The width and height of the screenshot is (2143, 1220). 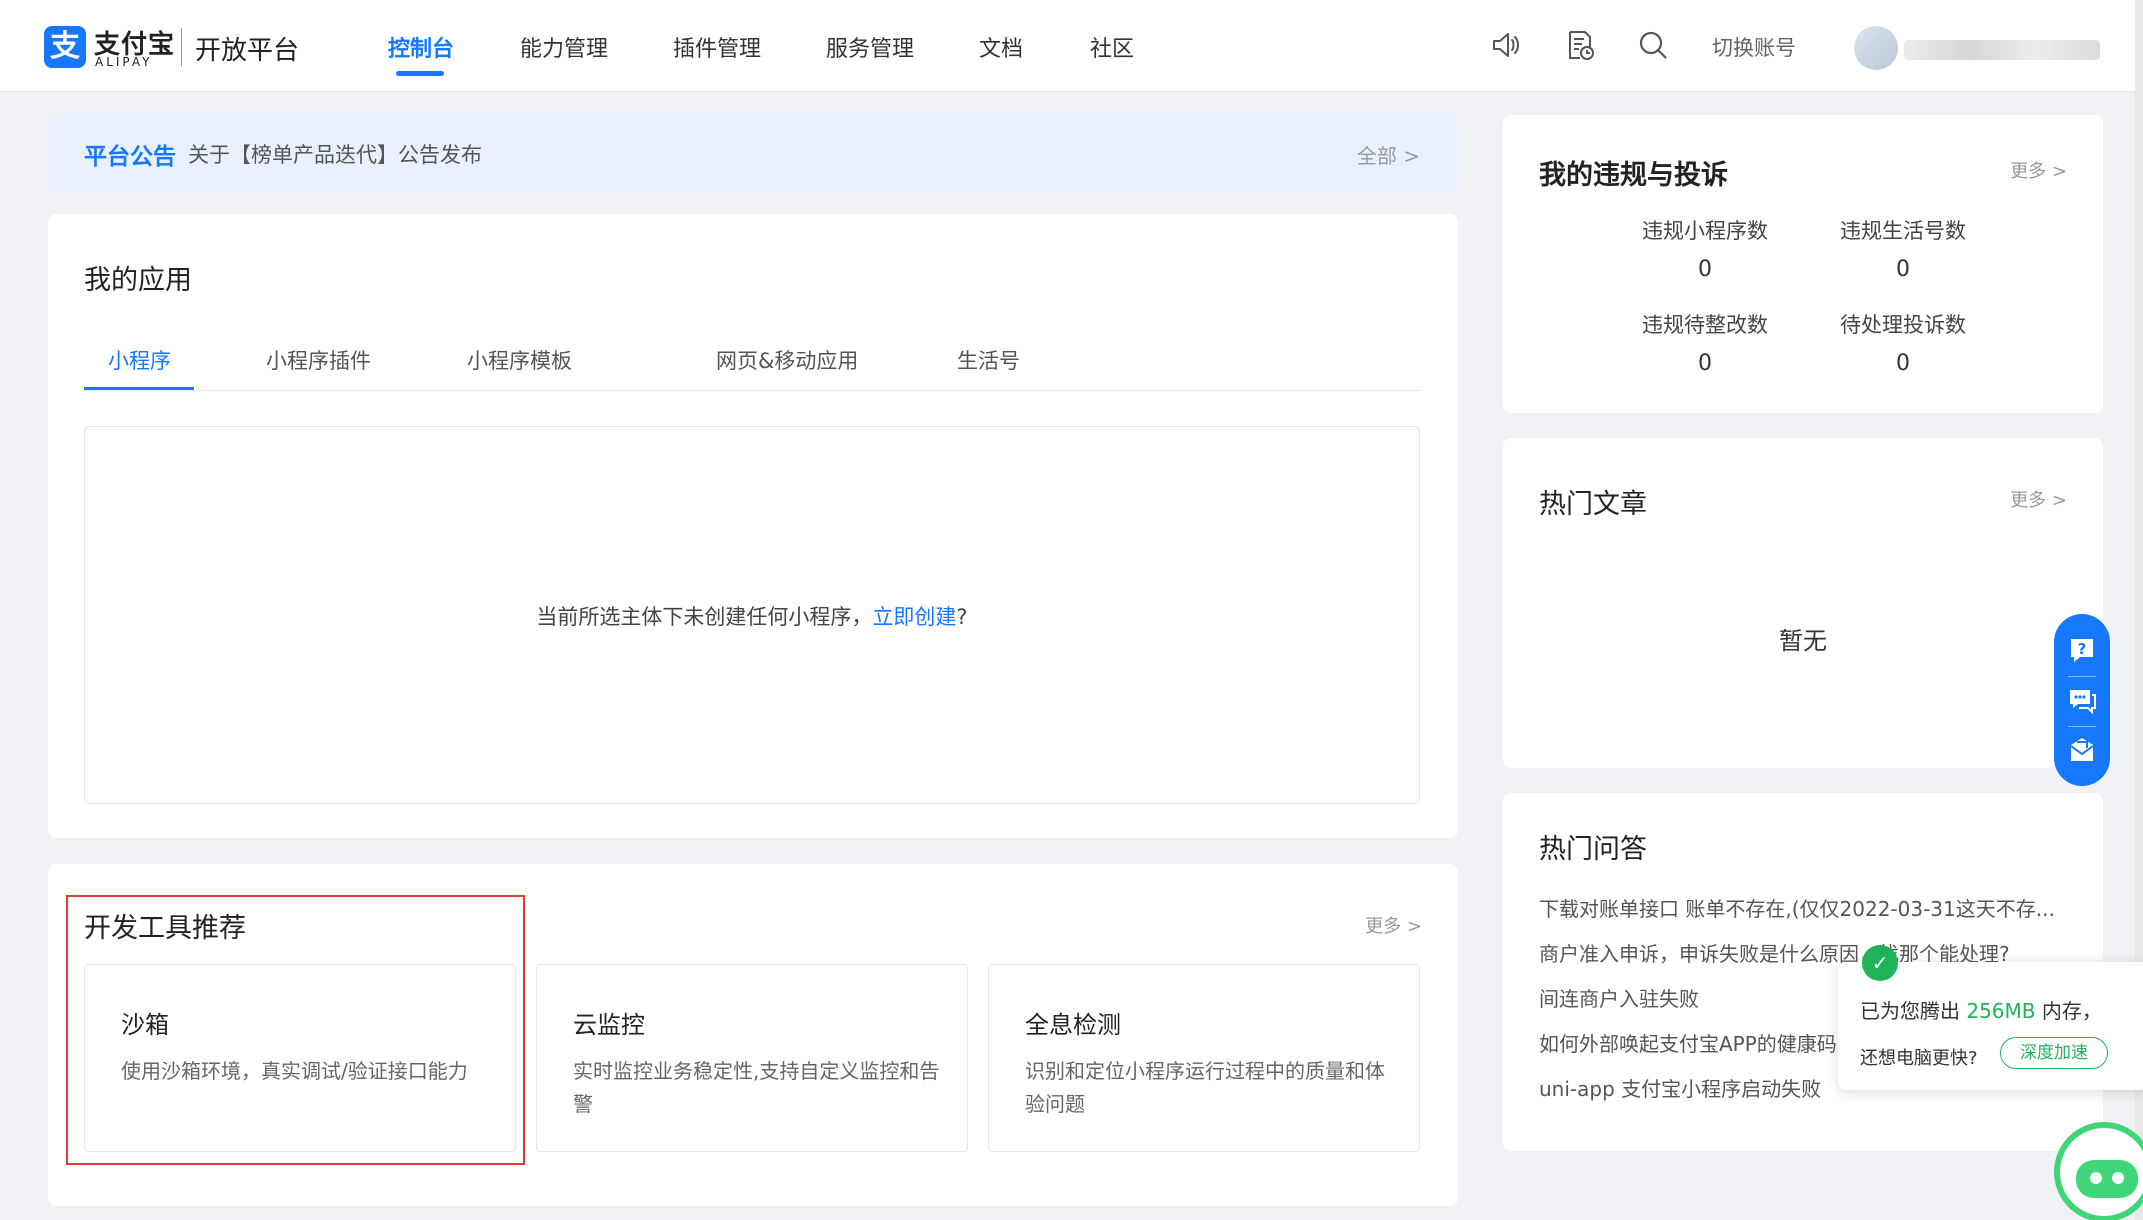 What do you see at coordinates (2082, 750) in the screenshot?
I see `feedback-mail-icon` at bounding box center [2082, 750].